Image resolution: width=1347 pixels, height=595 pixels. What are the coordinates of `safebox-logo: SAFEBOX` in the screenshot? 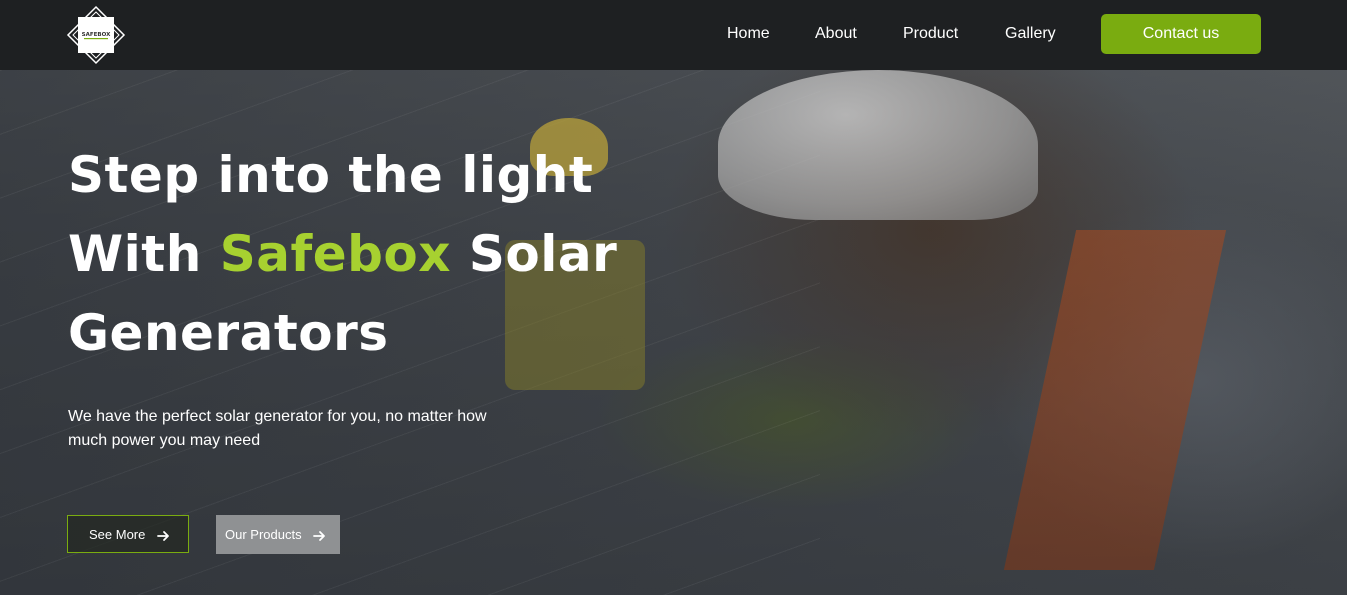 It's located at (96, 35).